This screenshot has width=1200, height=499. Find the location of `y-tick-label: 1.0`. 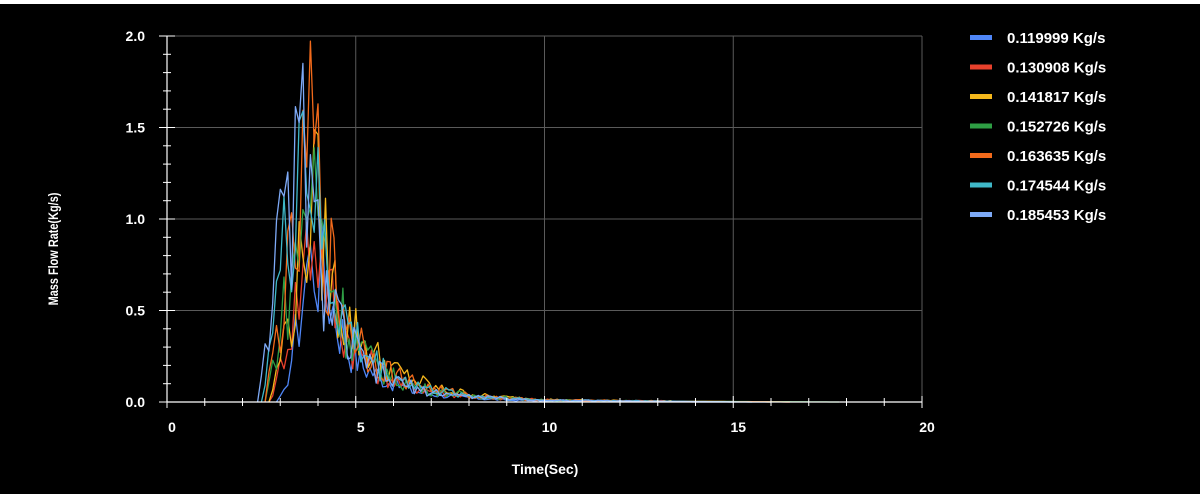

y-tick-label: 1.0 is located at coordinates (136, 219).